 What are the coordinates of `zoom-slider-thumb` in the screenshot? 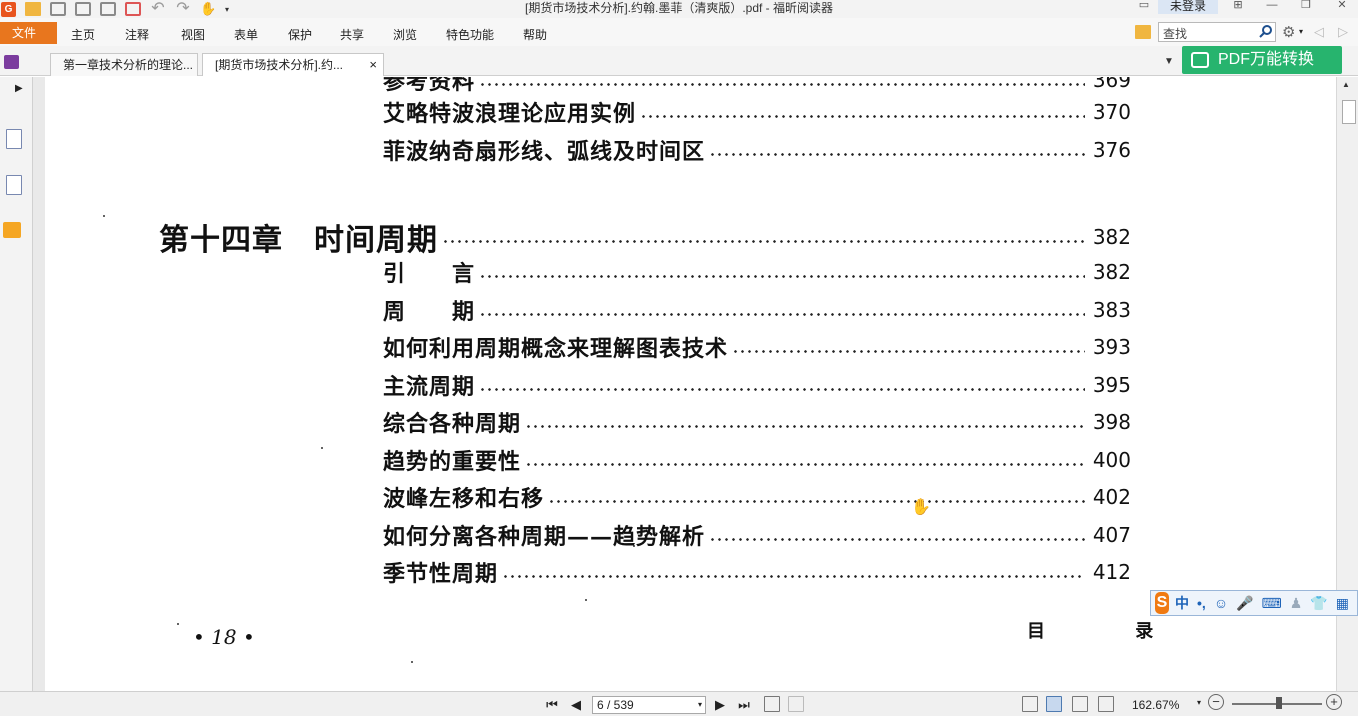 It's located at (1279, 703).